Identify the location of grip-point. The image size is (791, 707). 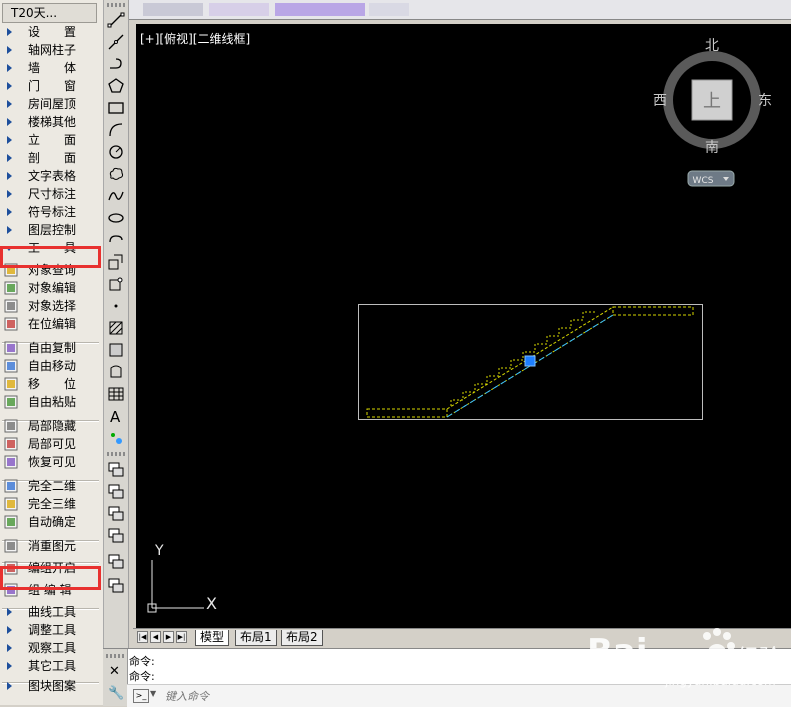
(530, 361).